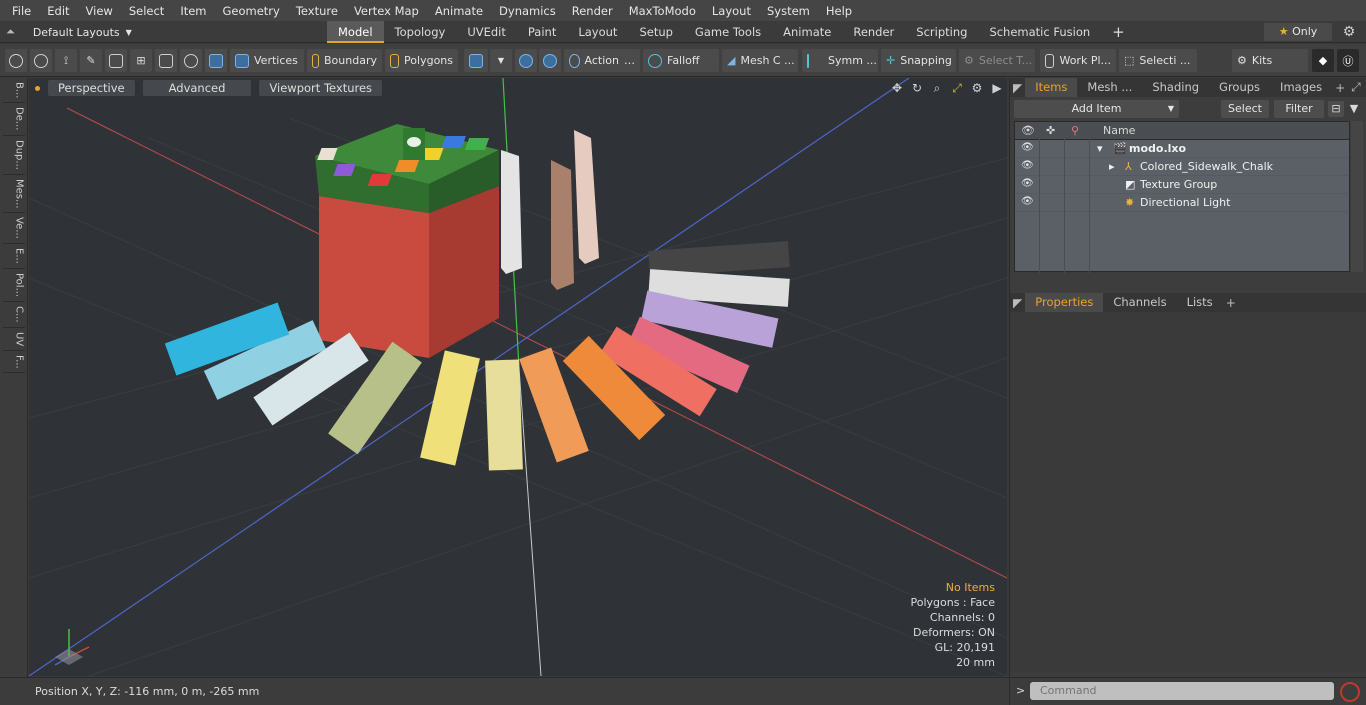 This screenshot has height=705, width=1366. Describe the element at coordinates (141, 60) in the screenshot. I see `center-button: ⊞` at that location.